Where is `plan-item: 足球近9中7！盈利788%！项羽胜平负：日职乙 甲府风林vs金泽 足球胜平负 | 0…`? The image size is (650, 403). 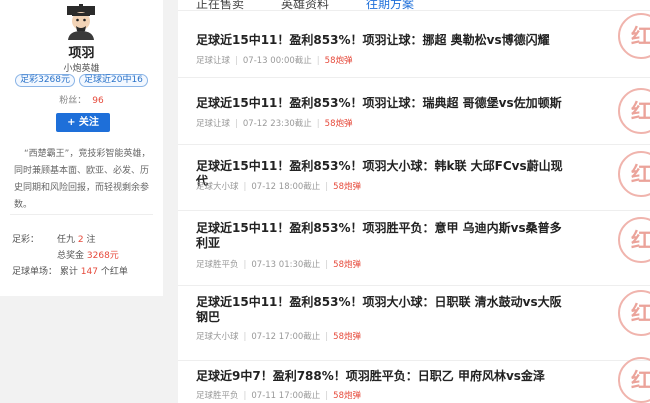
plan-item: 足球近9中7！盈利788%！项羽胜平负：日职乙 甲府风林vs金泽 足球胜平负 | 0… is located at coordinates (414, 380).